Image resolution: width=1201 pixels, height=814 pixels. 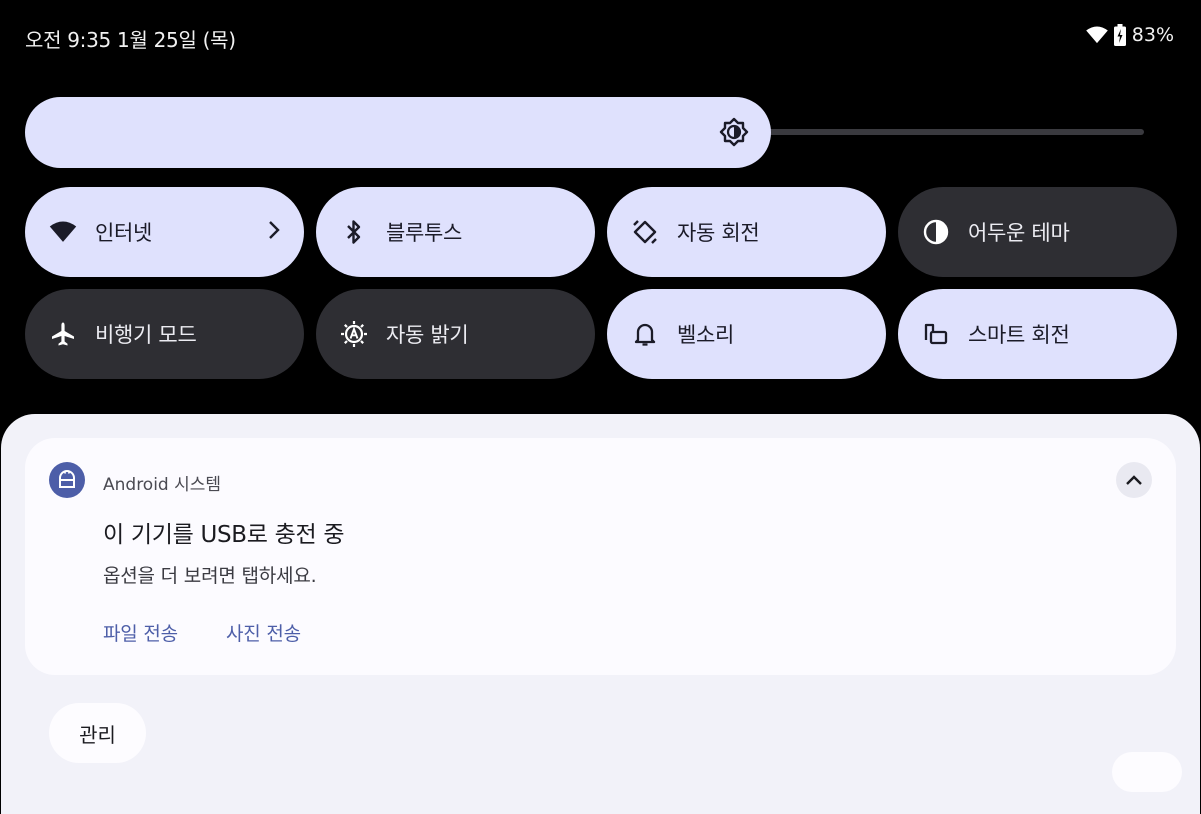 I want to click on auto-rotate-icon, so click(x=645, y=232).